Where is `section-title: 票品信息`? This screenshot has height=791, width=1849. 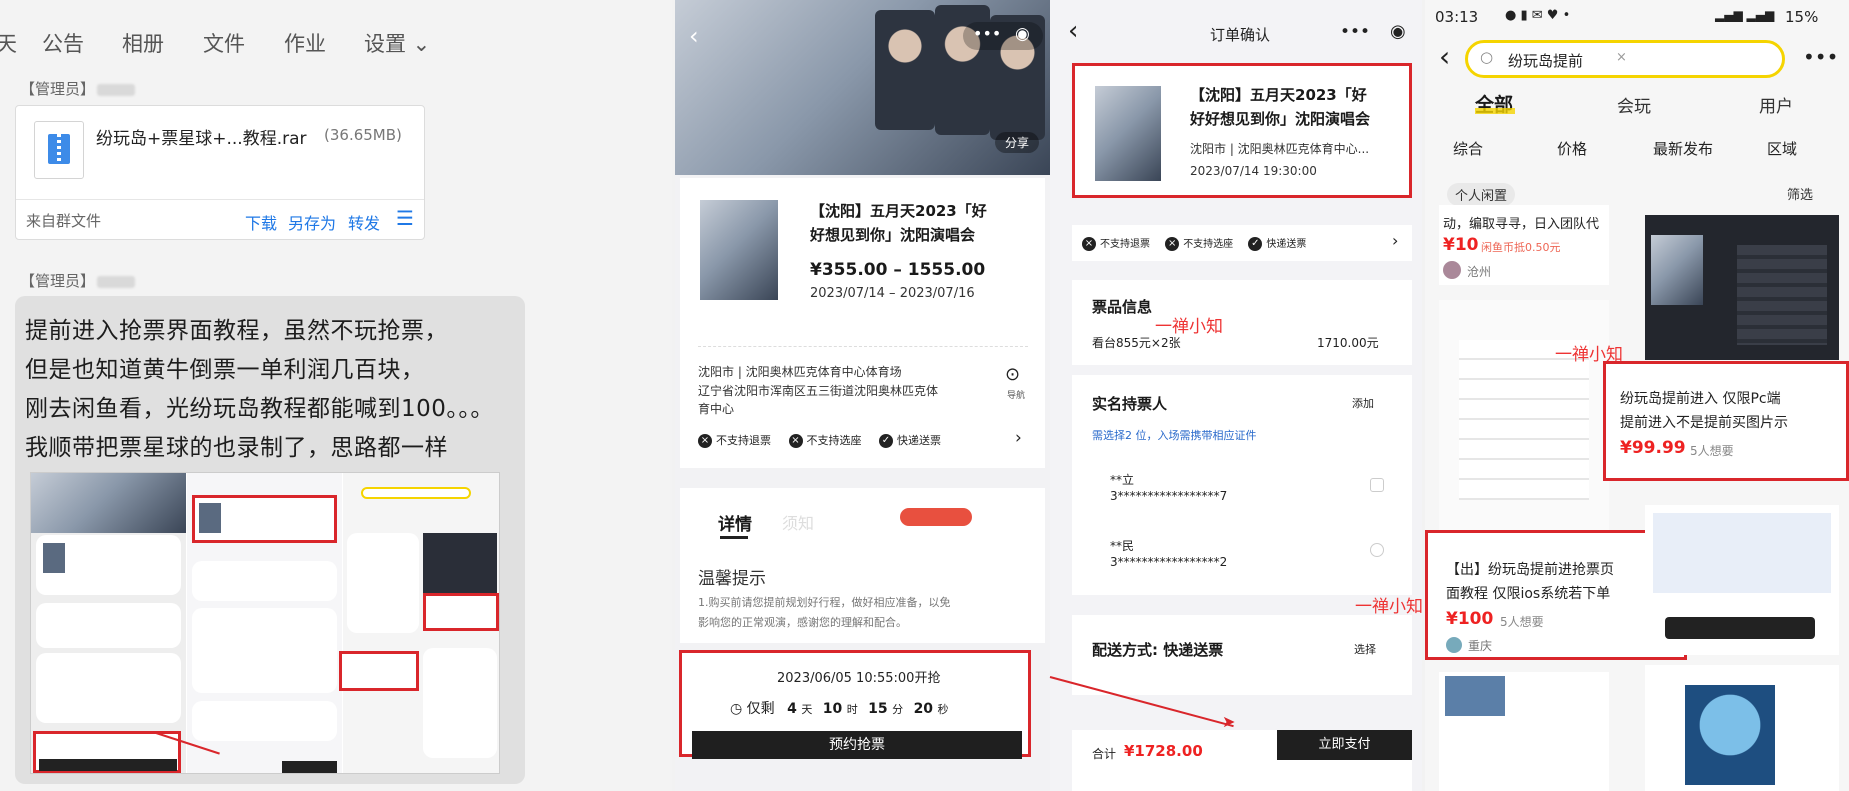 section-title: 票品信息 is located at coordinates (1122, 307).